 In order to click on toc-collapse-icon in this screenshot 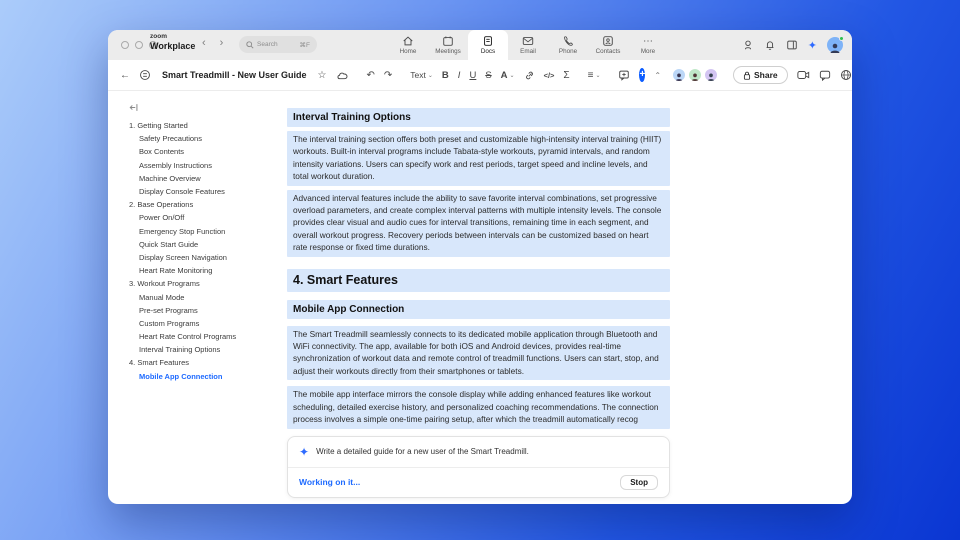, I will do `click(208, 107)`.